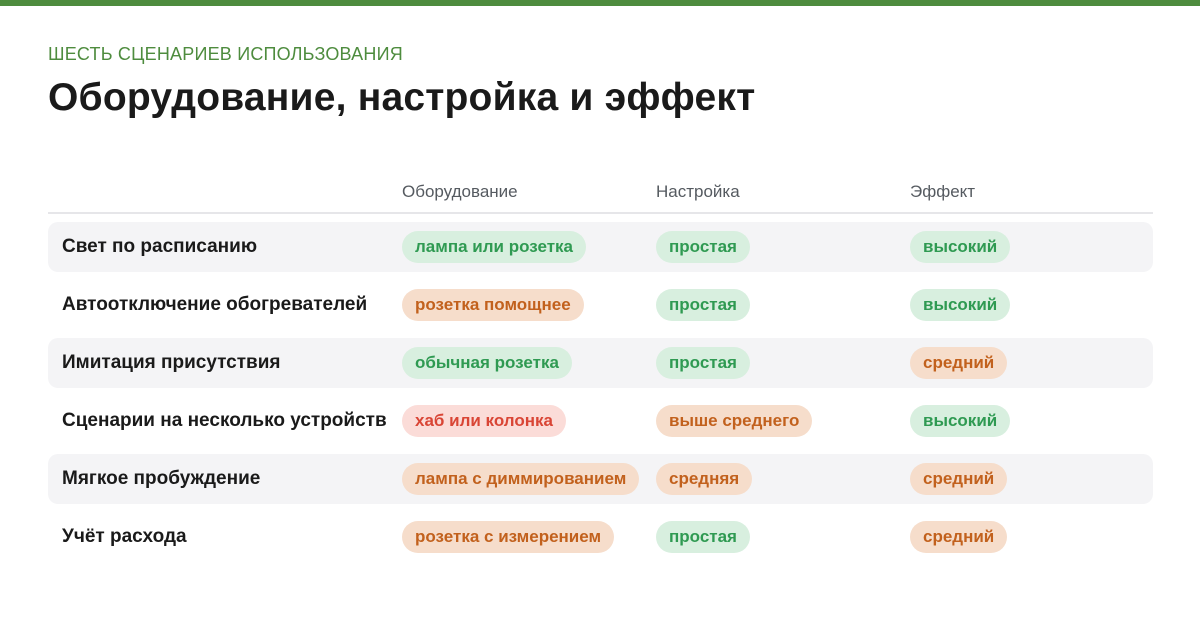 Image resolution: width=1200 pixels, height=618 pixels. What do you see at coordinates (600, 3) in the screenshot?
I see `top-accent-bar` at bounding box center [600, 3].